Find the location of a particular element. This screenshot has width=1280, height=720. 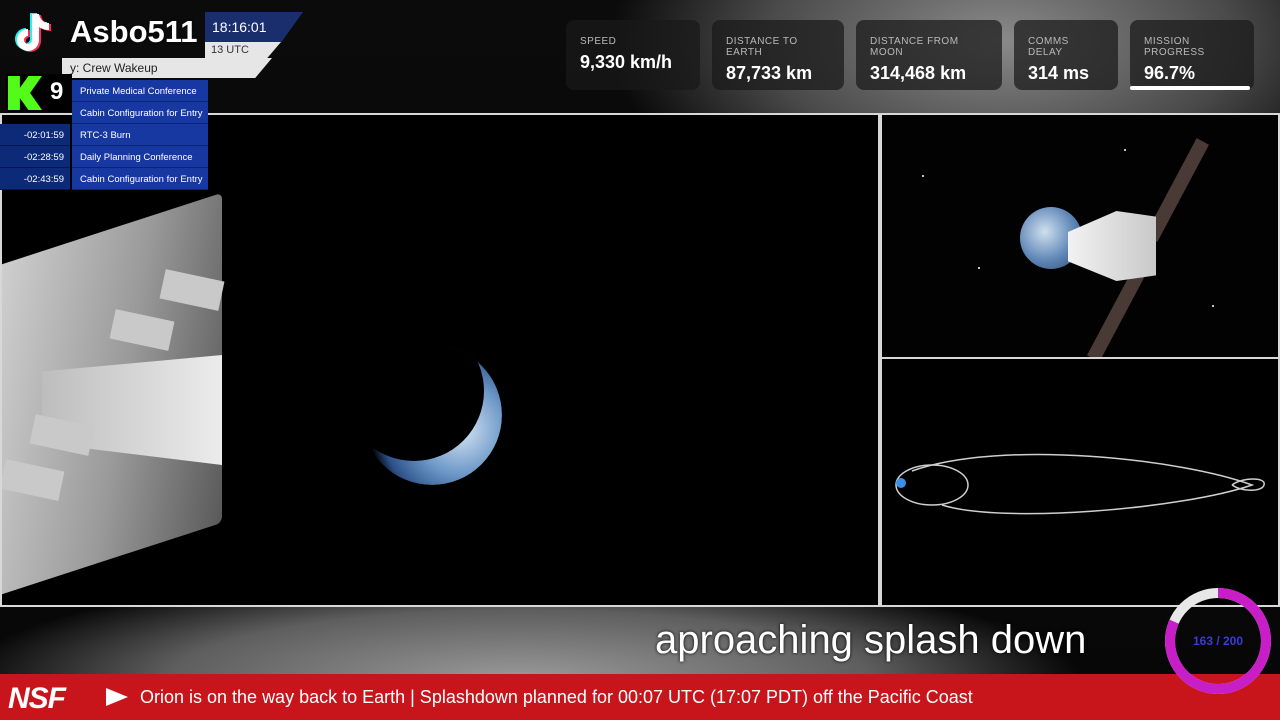

streamer-handle: Asbo511 is located at coordinates (134, 31).